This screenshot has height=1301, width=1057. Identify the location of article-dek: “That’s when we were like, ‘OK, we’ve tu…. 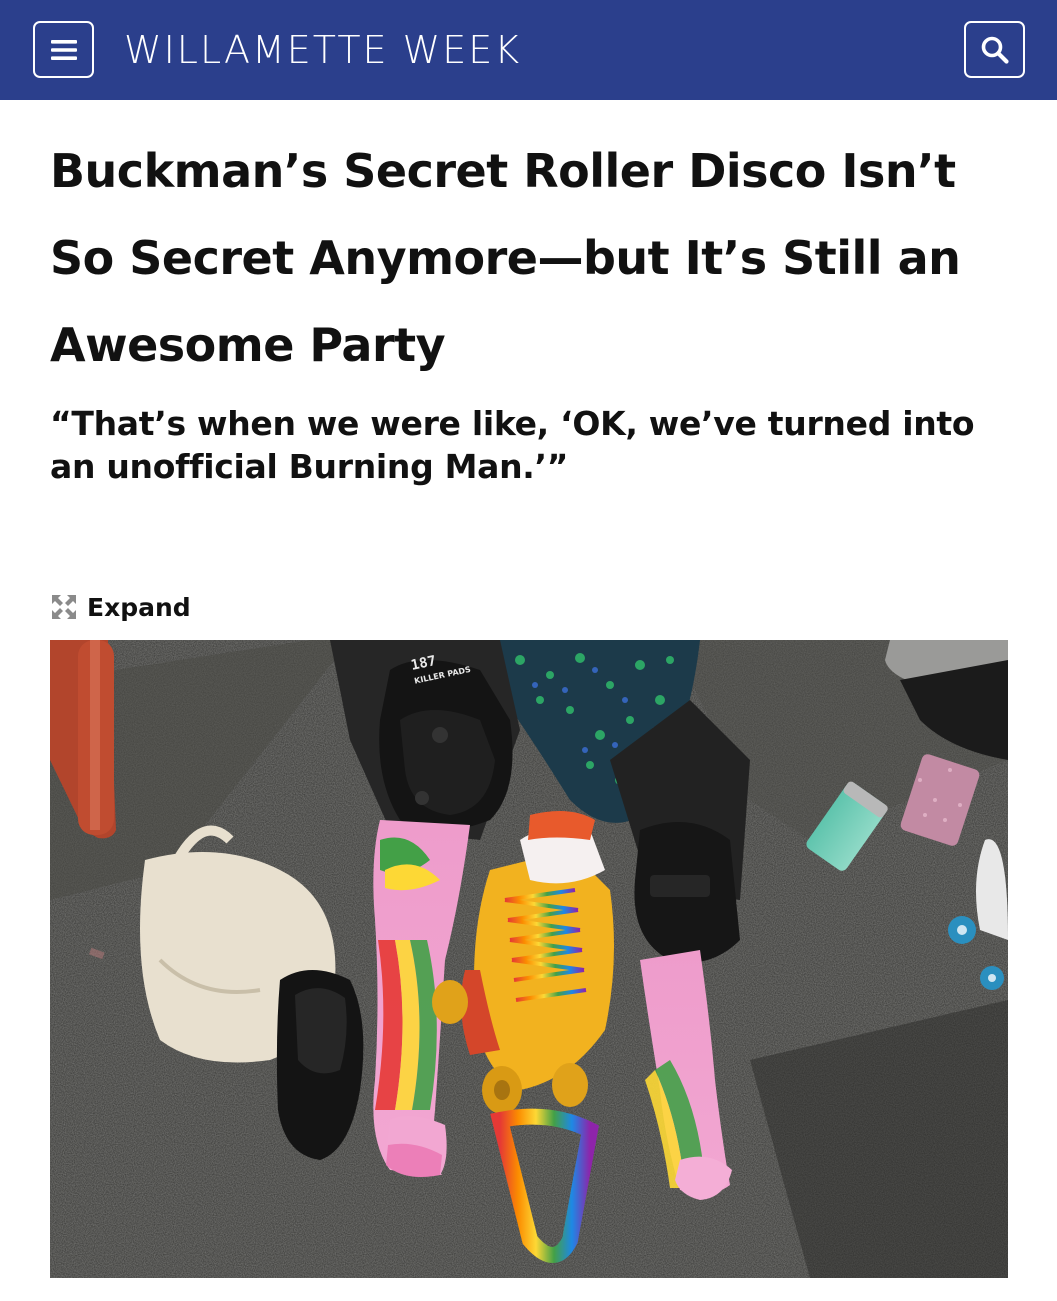
(512, 445).